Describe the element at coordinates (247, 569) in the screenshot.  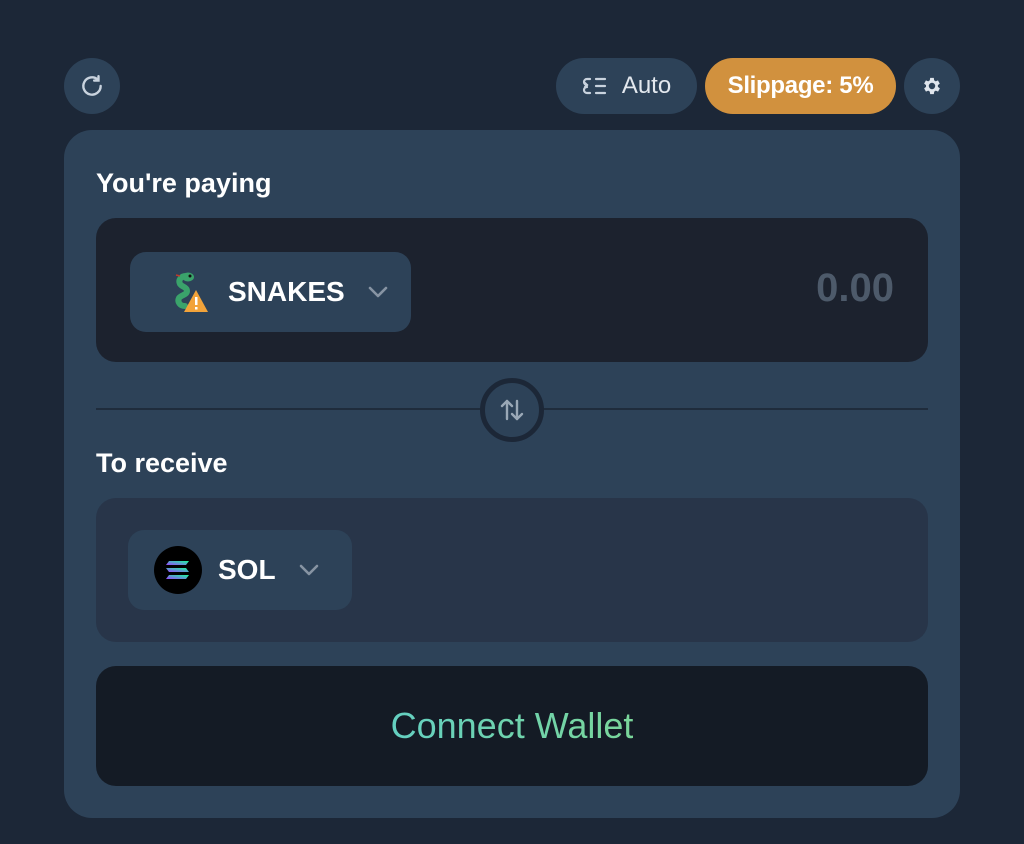
I see `receive-token-symbol: SOL` at that location.